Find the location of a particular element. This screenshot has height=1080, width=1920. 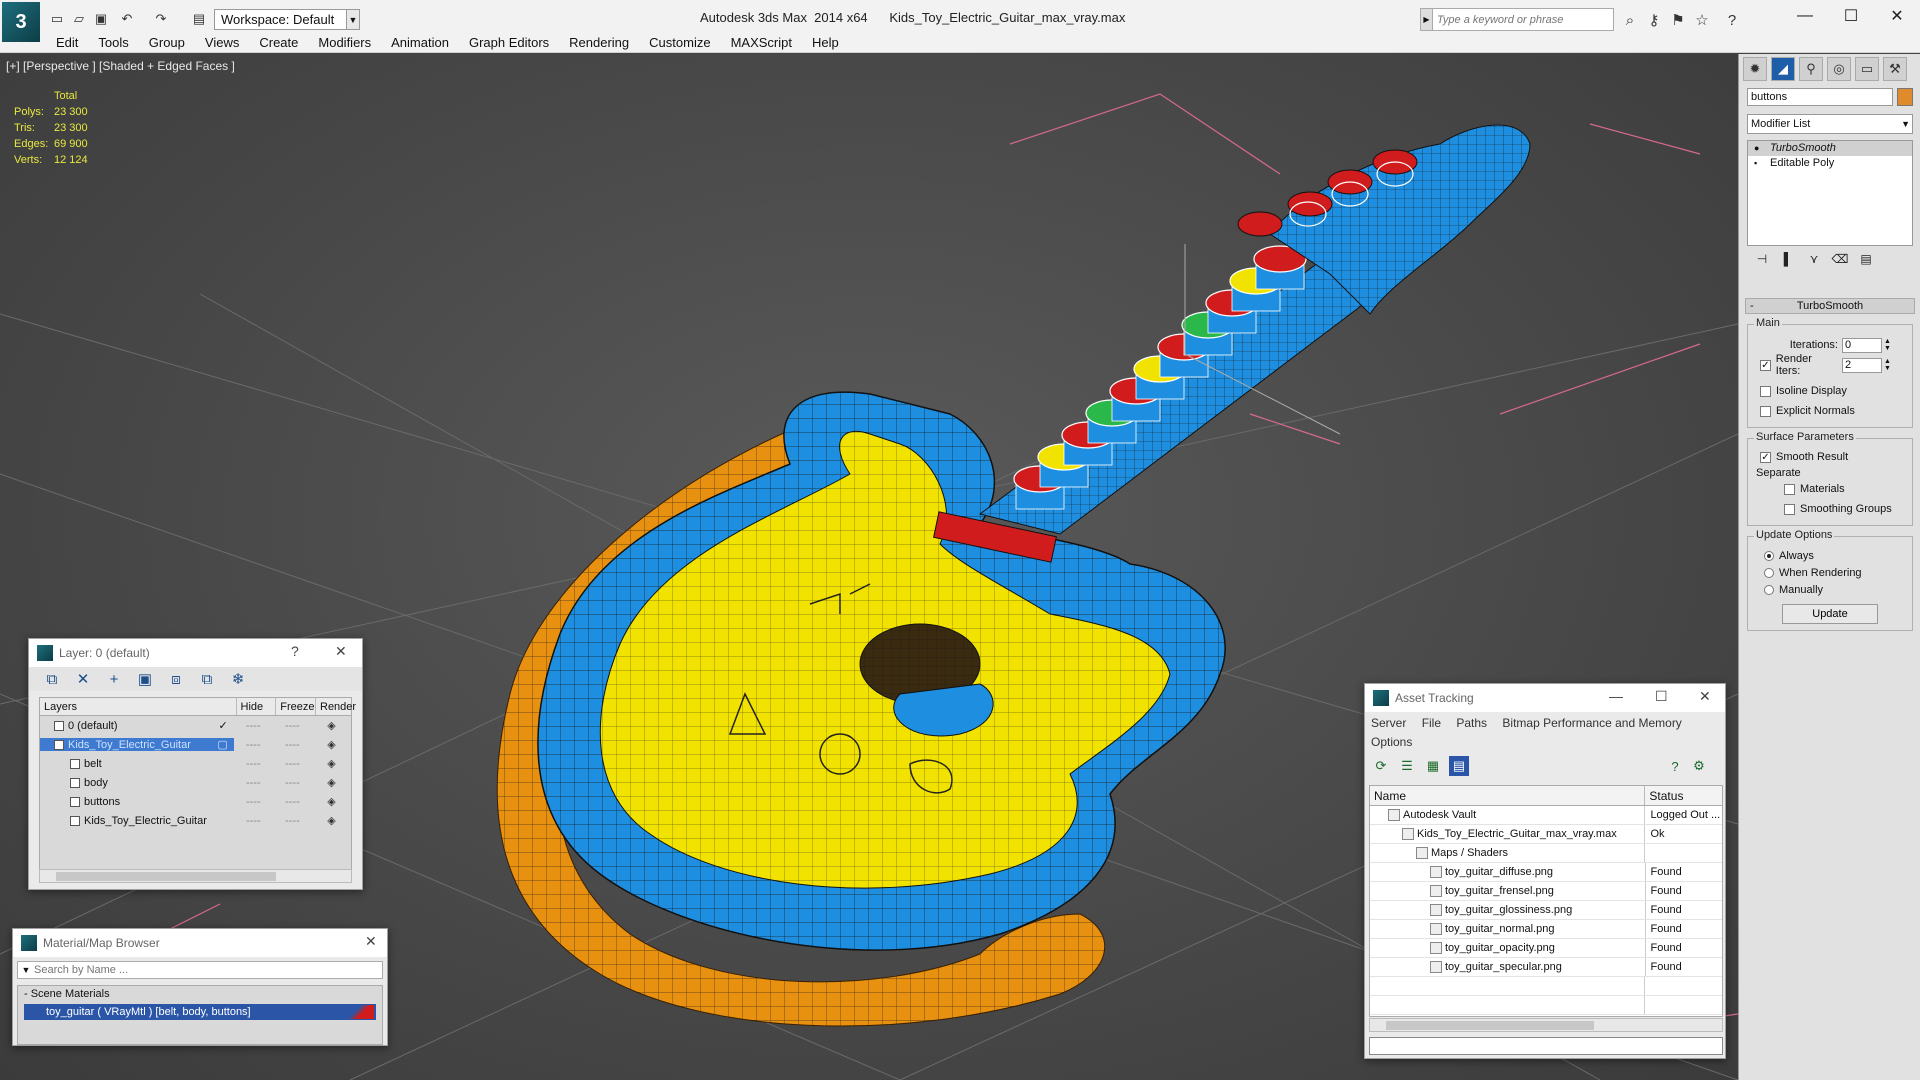

explicit-normals-checkbox is located at coordinates (1765, 411).